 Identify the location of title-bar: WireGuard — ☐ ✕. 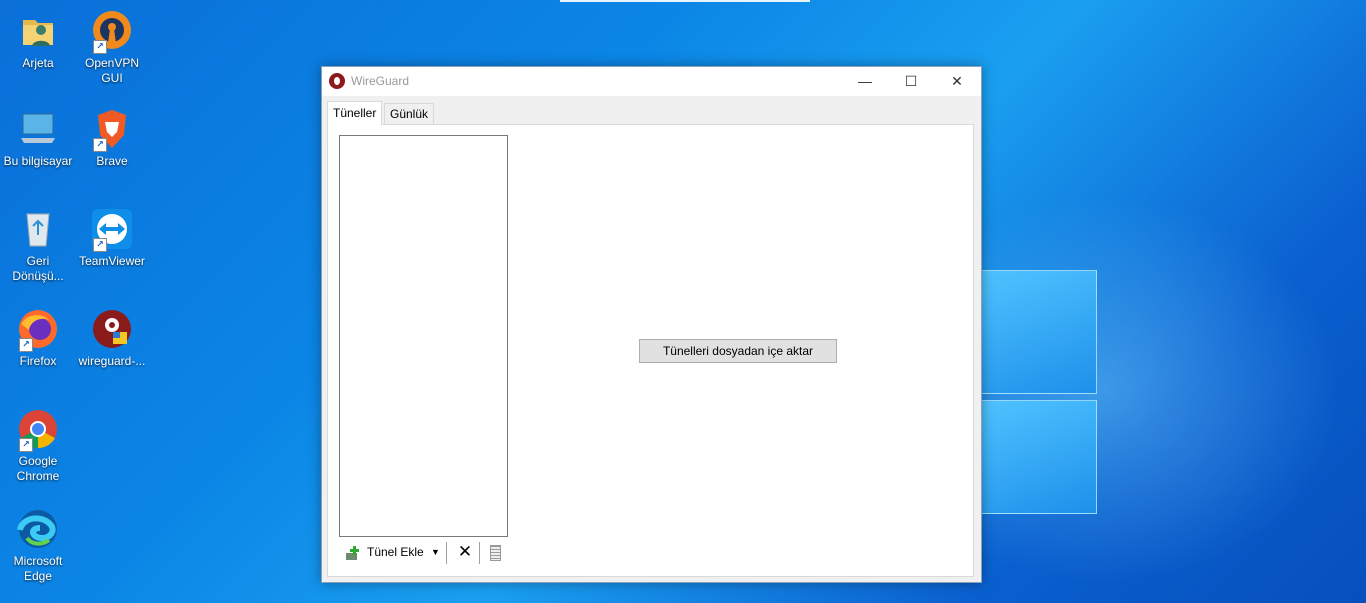
(651, 81).